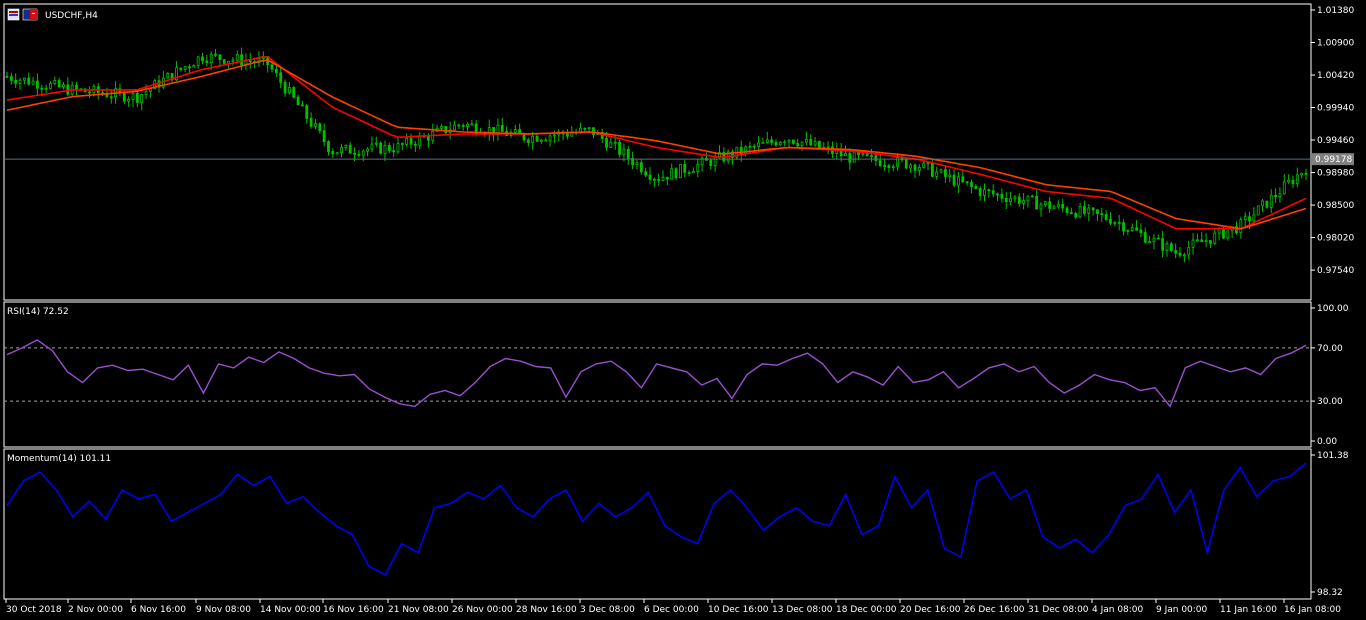  I want to click on price-tick-label: 1.00900, so click(1335, 44).